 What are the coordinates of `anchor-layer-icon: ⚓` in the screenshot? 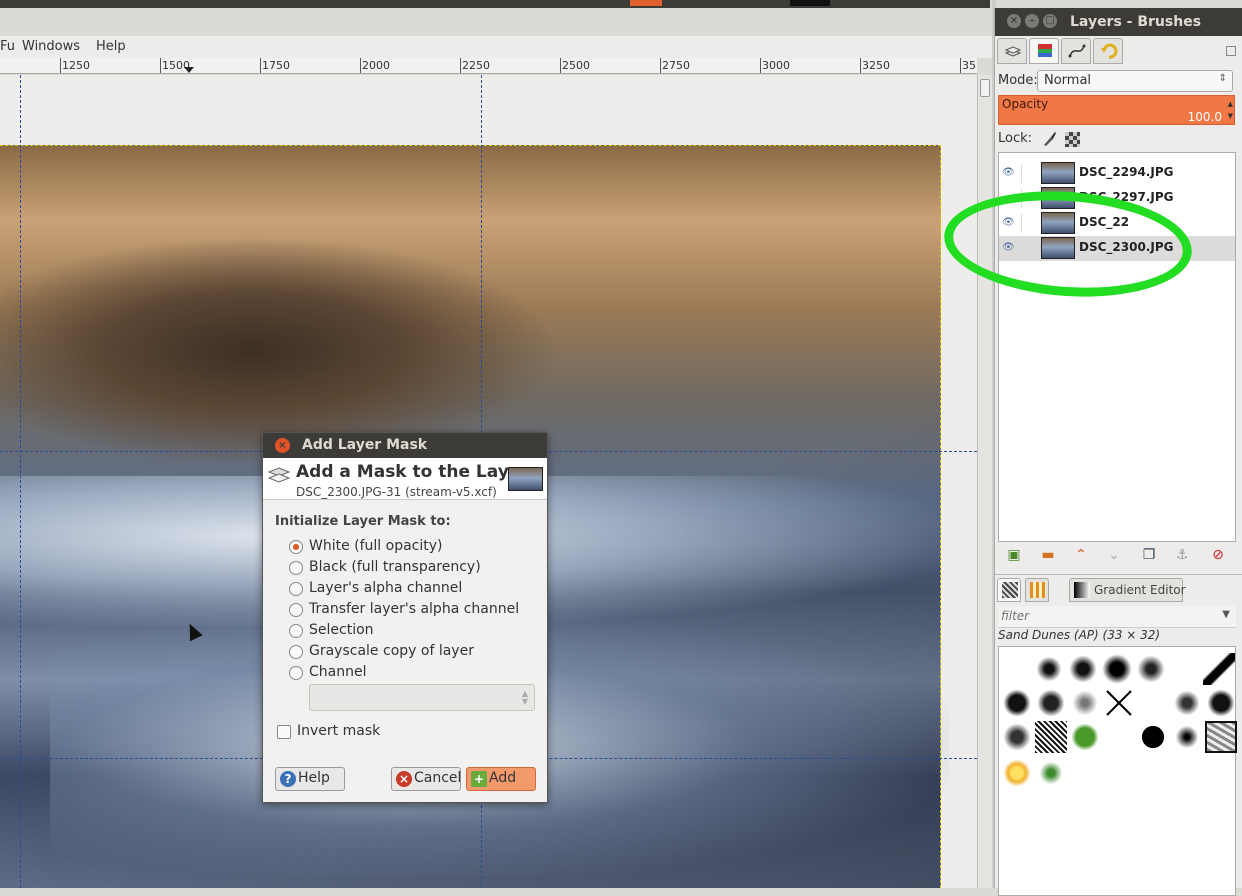 It's located at (1182, 555).